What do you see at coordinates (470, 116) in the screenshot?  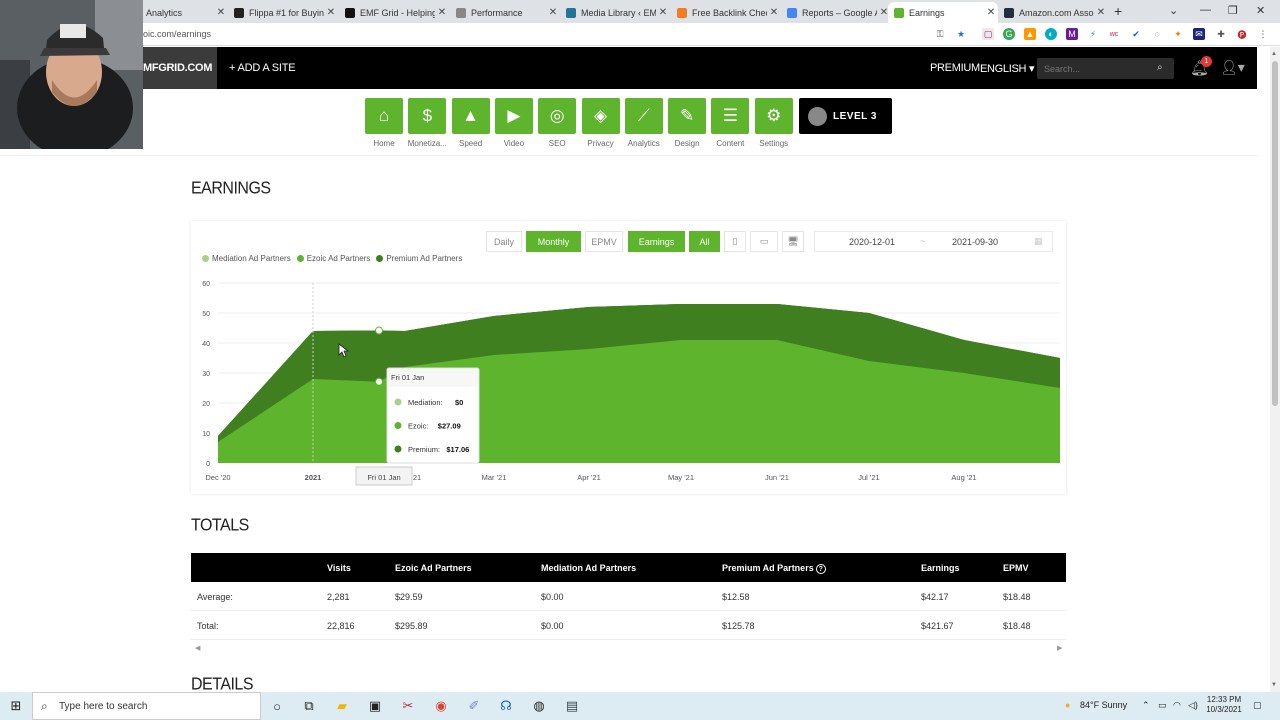 I see `app-nav-3: ▲` at bounding box center [470, 116].